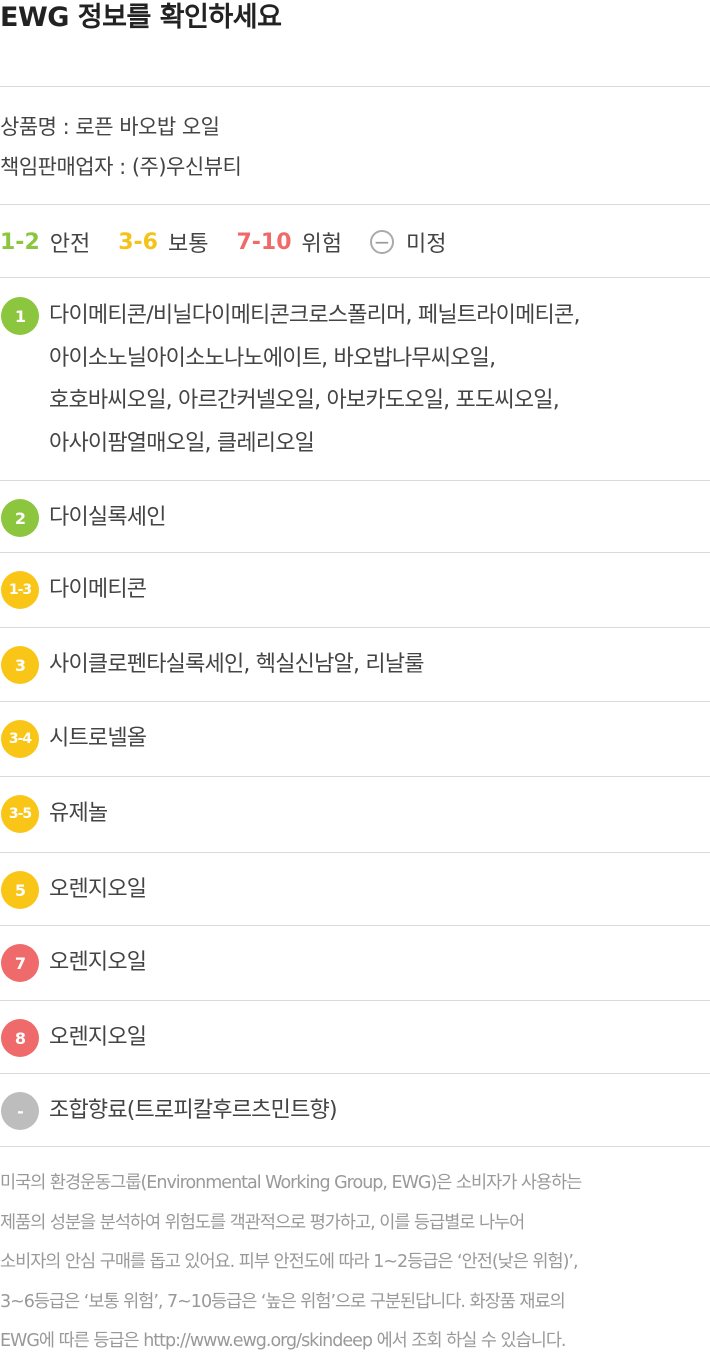  What do you see at coordinates (193, 1110) in the screenshot?
I see `ingredient-line: 조합향료(트로피칼후르츠민트향)` at bounding box center [193, 1110].